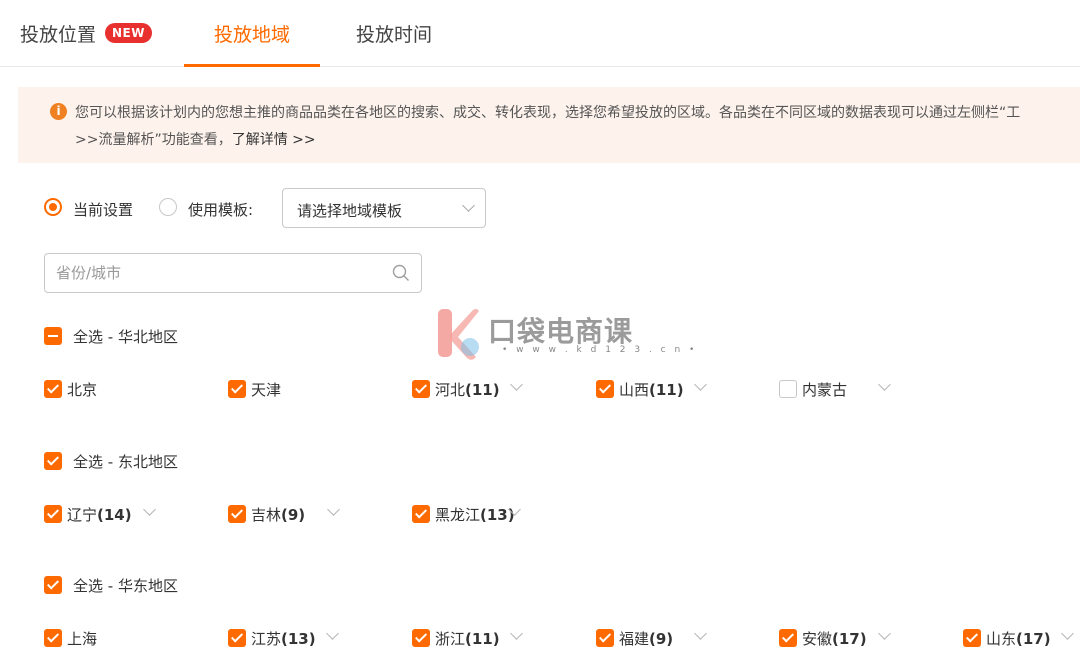  I want to click on checkbox-shandong, so click(972, 638).